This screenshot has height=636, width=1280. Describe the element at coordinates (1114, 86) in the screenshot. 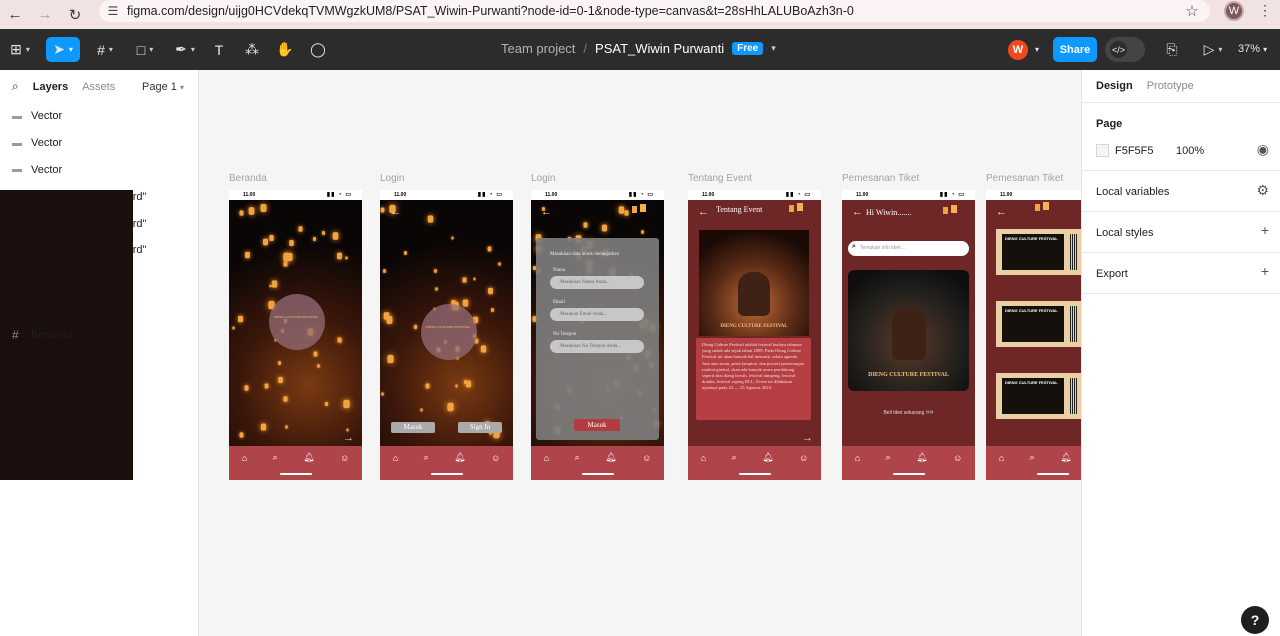

I see `tab-design: Design` at that location.